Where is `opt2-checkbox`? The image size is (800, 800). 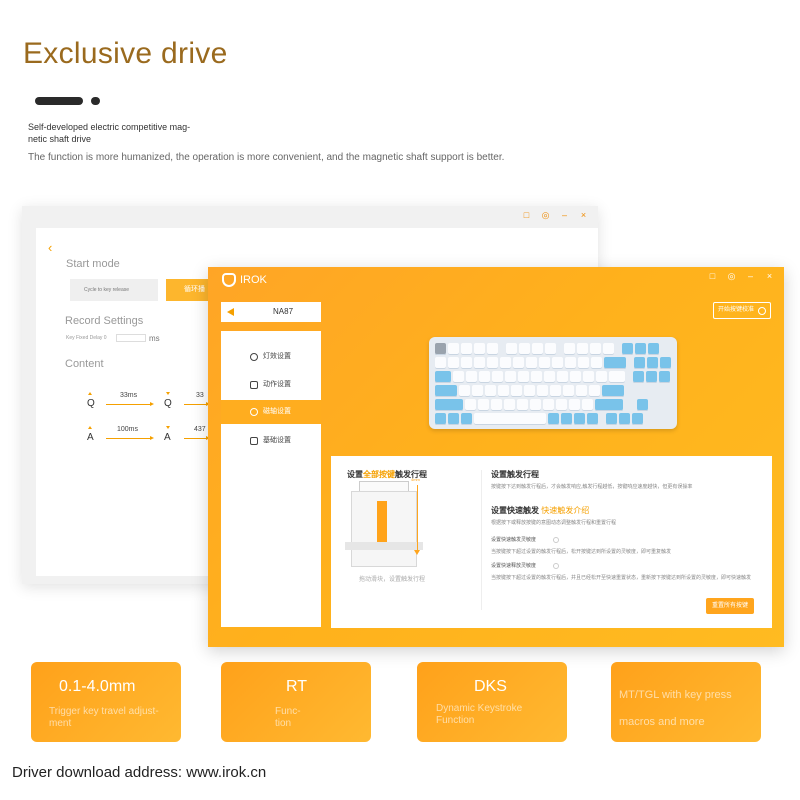 opt2-checkbox is located at coordinates (556, 566).